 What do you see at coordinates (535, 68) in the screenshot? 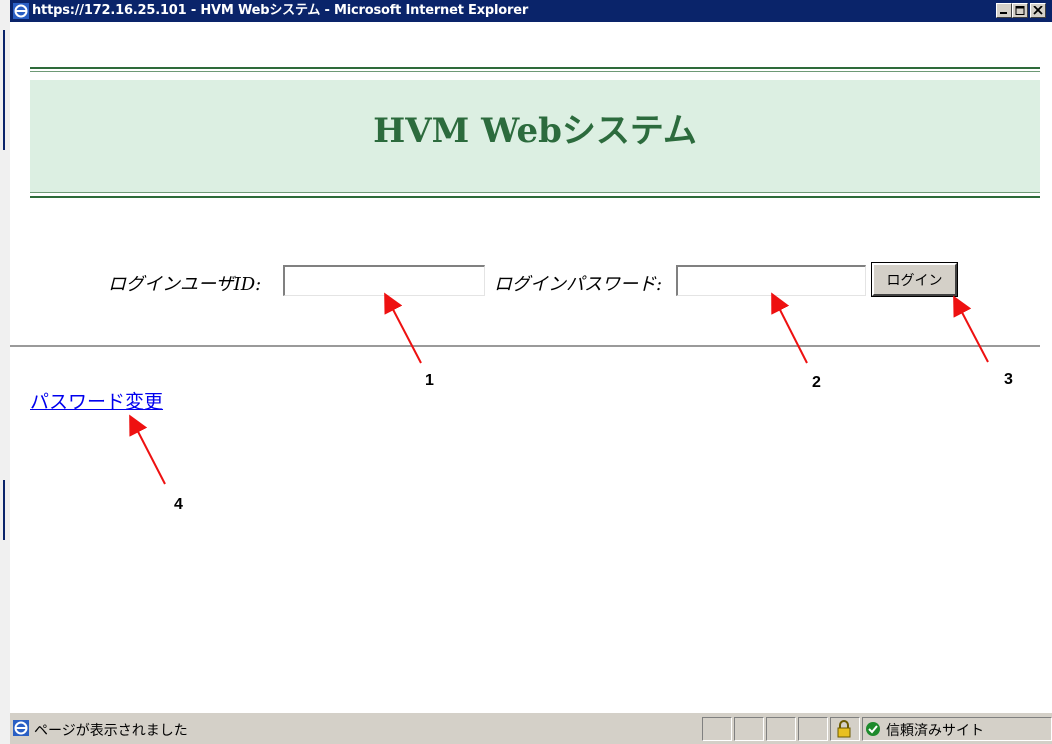
I see `banner-top-rule` at bounding box center [535, 68].